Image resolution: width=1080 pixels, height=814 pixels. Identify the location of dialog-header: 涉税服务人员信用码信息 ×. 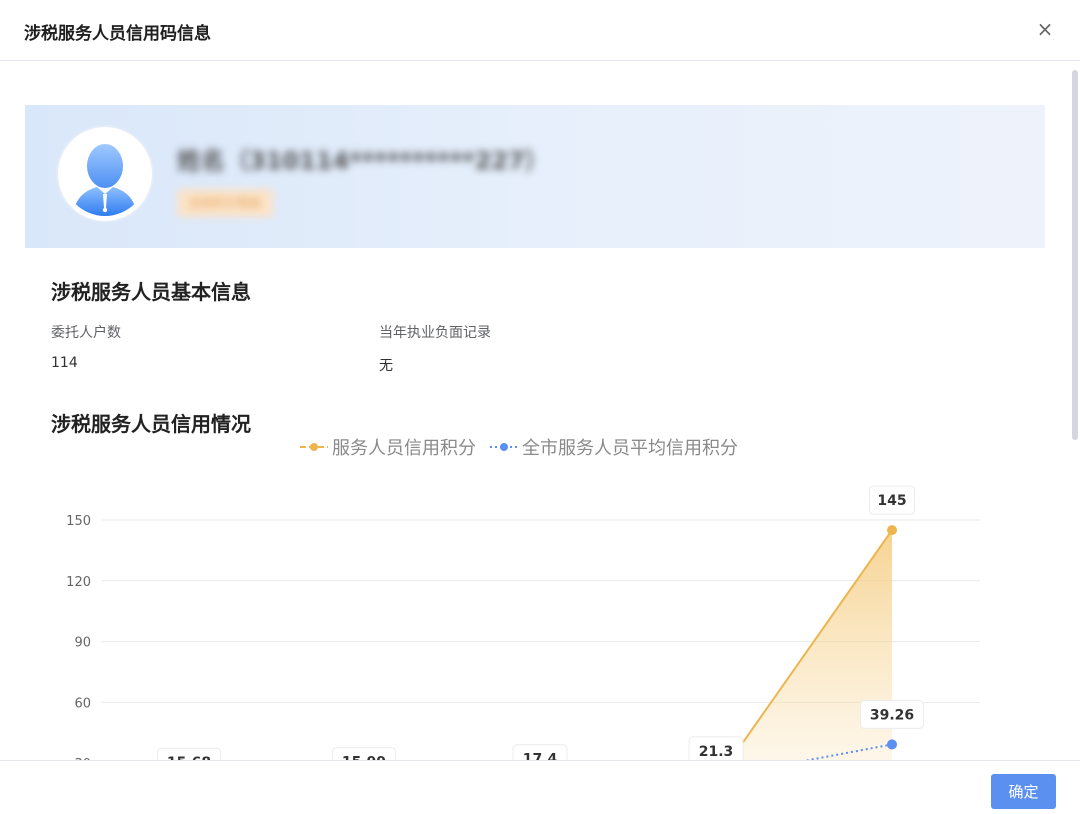
(540, 30).